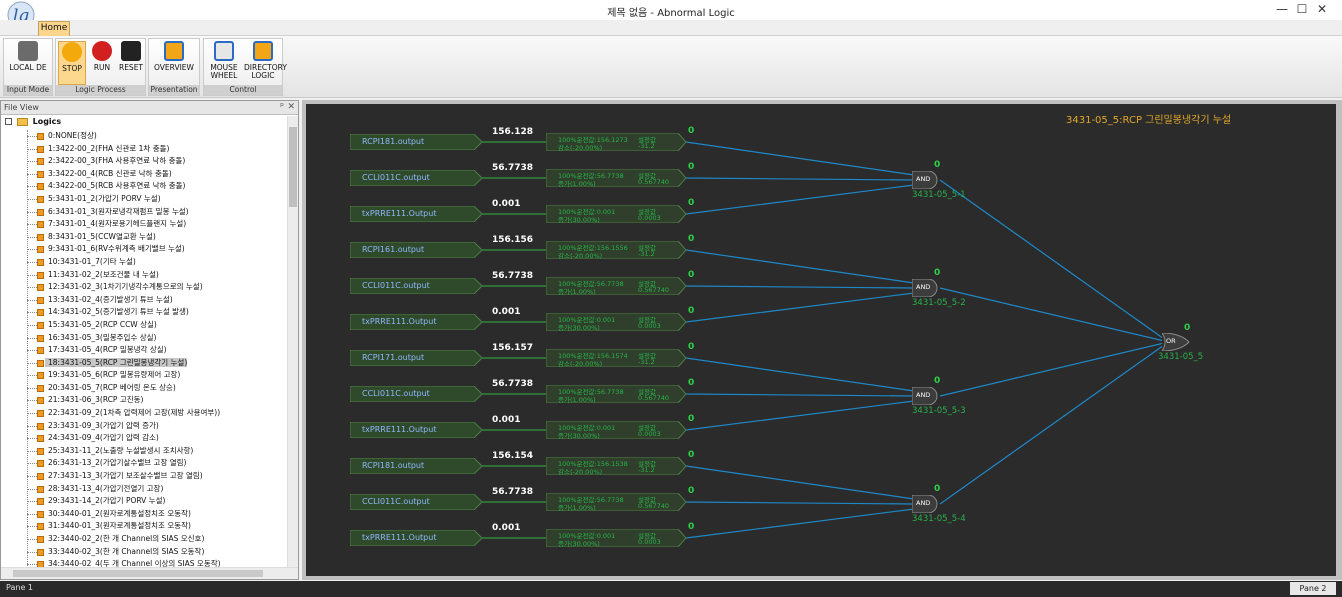 This screenshot has width=1342, height=597. Describe the element at coordinates (102, 67) in the screenshot. I see `run-label: RUN` at that location.